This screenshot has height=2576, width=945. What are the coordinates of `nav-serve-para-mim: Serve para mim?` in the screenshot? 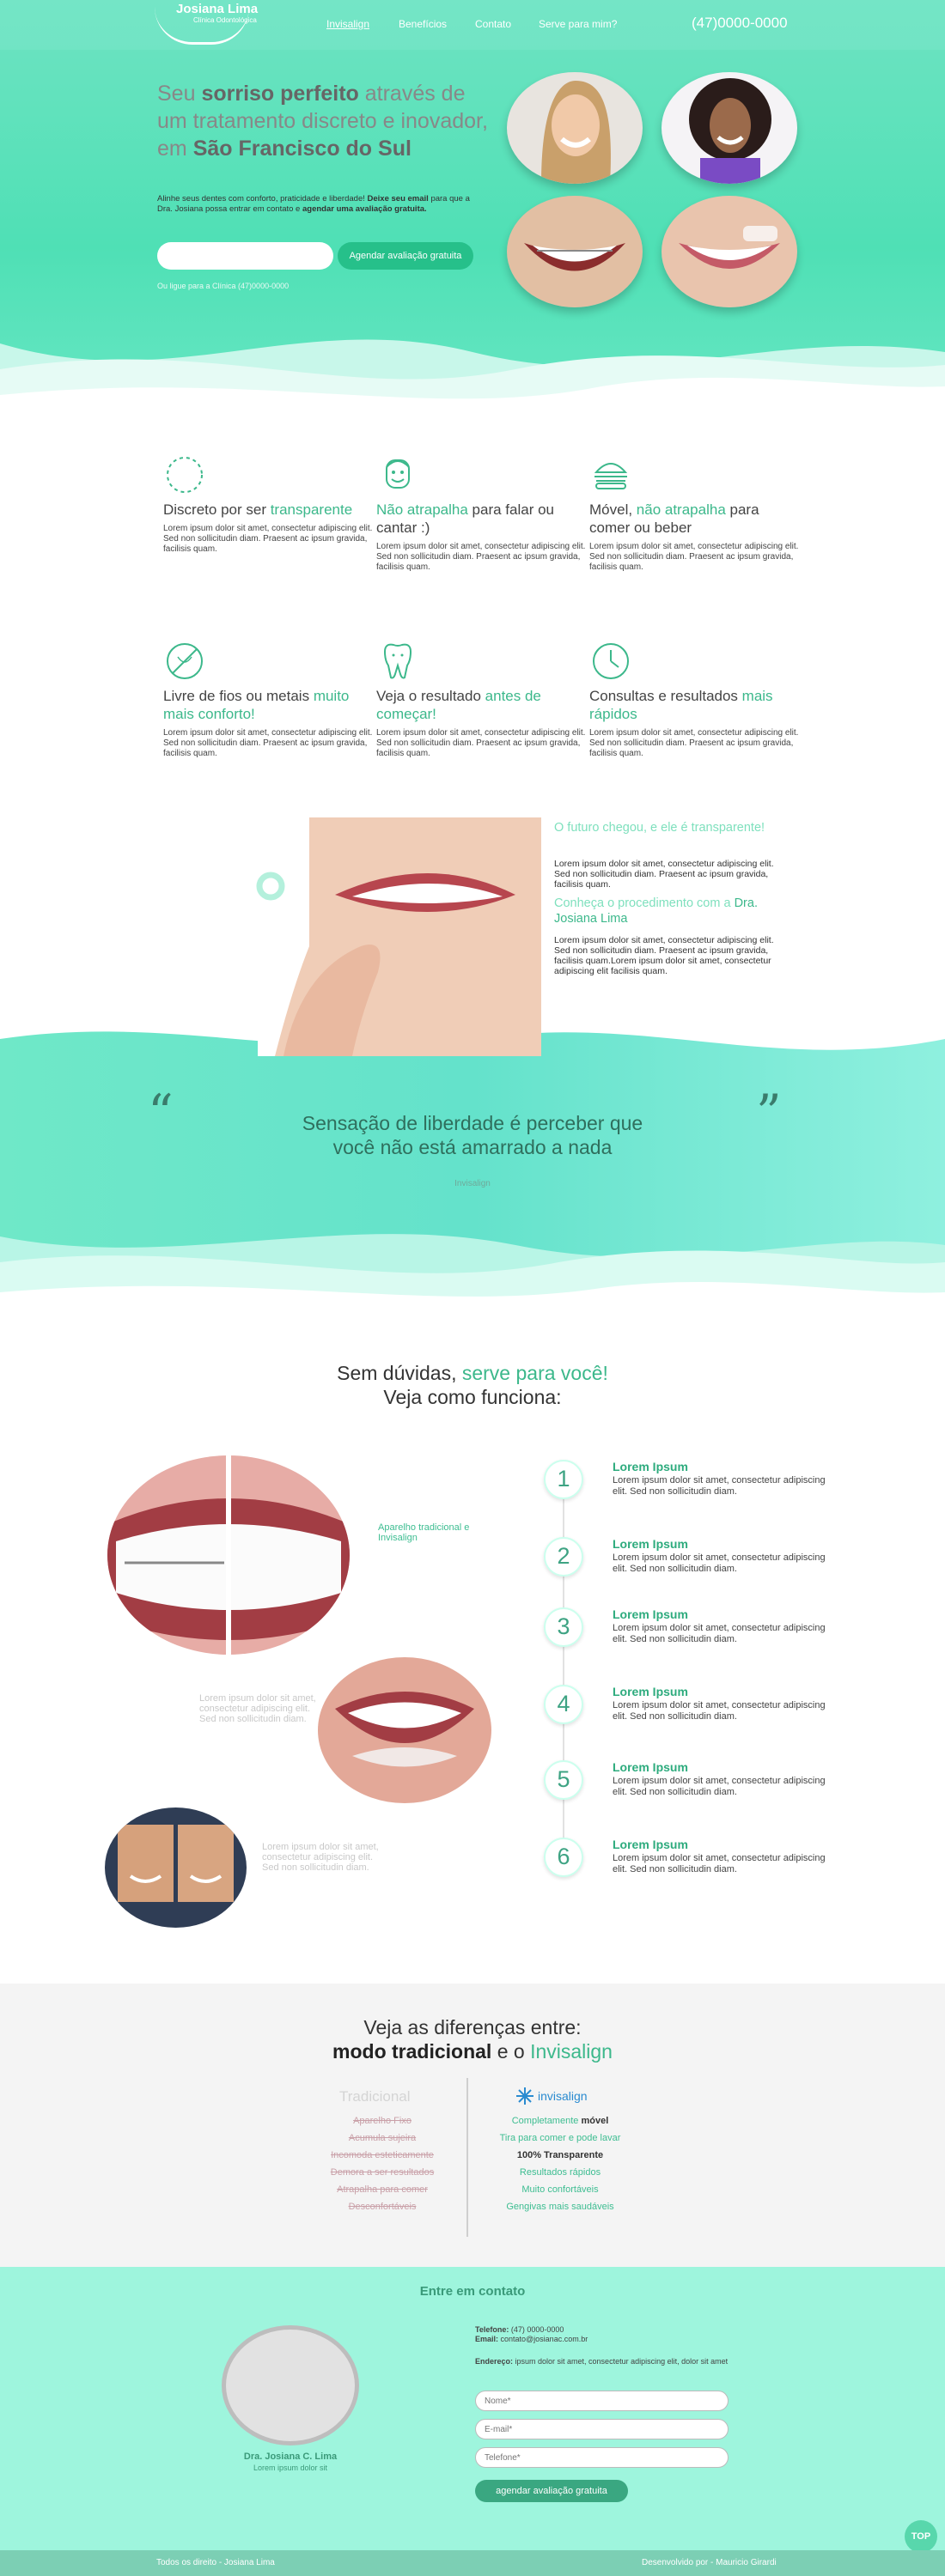 It's located at (578, 24).